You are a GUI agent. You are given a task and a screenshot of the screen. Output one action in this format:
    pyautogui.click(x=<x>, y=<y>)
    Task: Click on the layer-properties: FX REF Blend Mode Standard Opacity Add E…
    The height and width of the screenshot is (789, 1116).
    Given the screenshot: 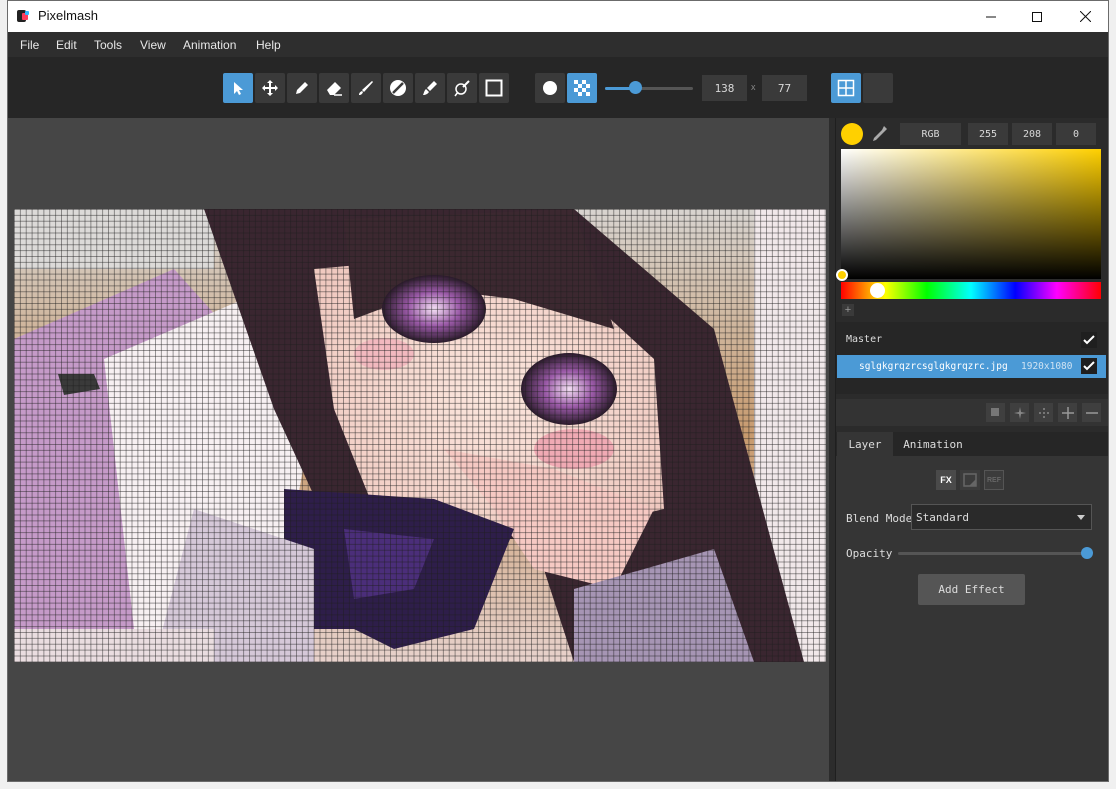 What is the action you would take?
    pyautogui.click(x=972, y=618)
    